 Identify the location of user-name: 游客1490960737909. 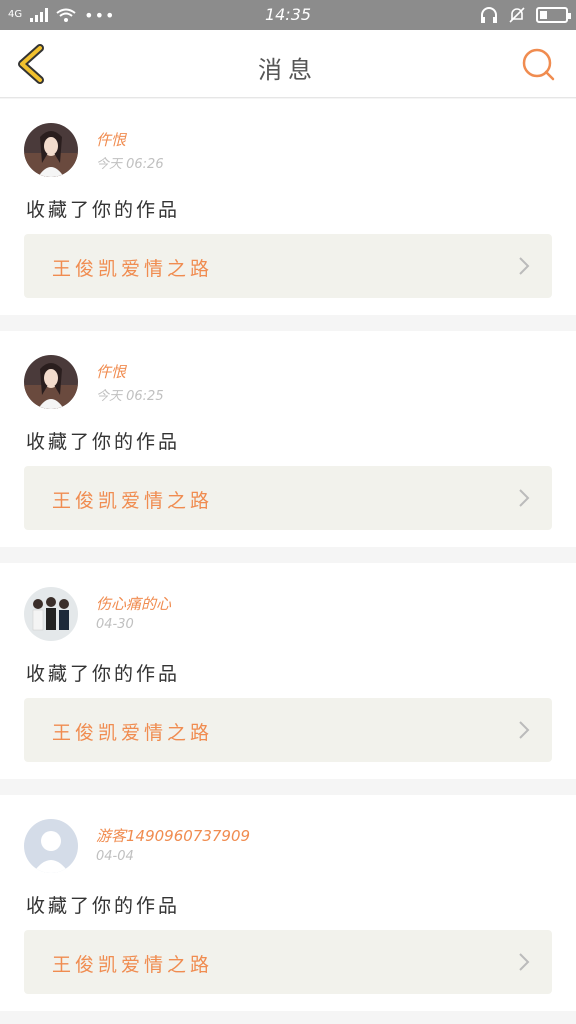
(173, 835).